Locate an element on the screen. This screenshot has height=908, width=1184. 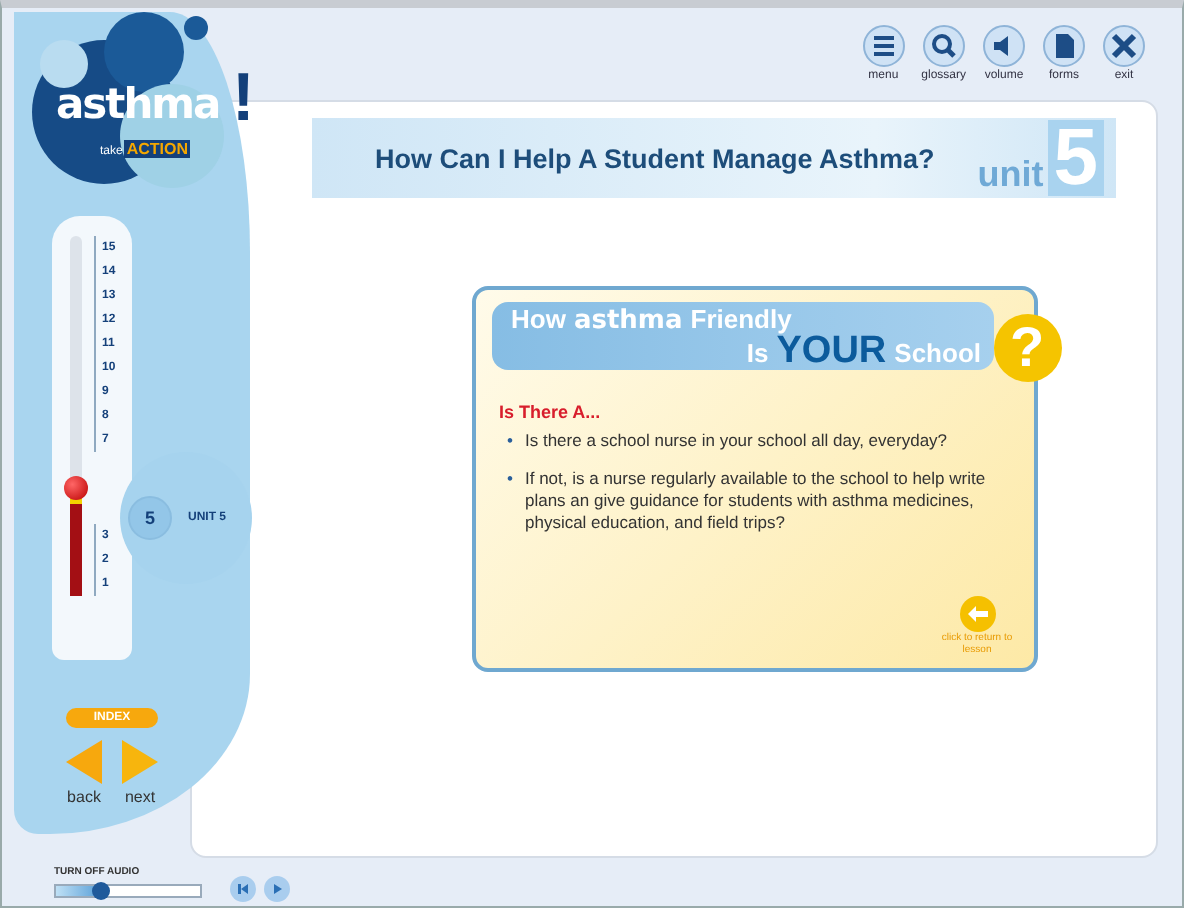
bullet-text: Is there a school nurse in your school all day, everyday? is located at coordinates (736, 441).